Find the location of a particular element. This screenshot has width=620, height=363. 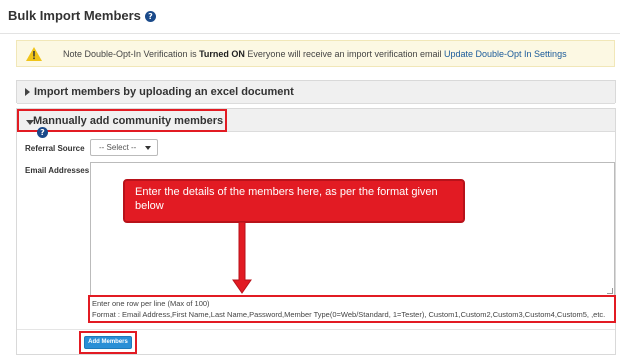

referral-source-value: -- Select -- is located at coordinates (118, 147).